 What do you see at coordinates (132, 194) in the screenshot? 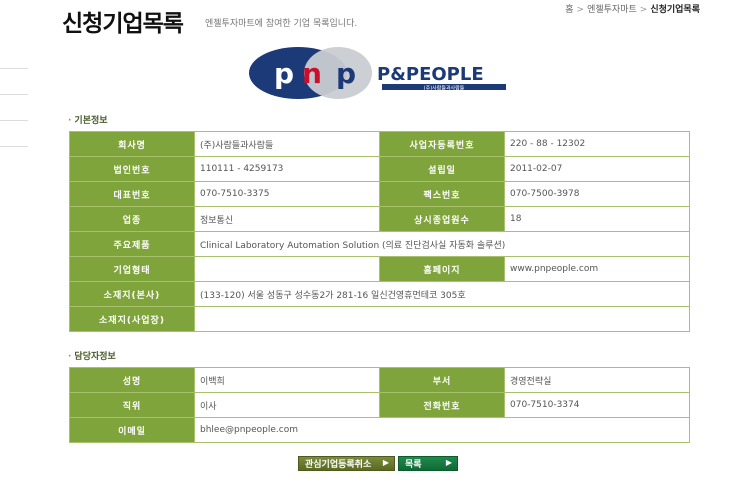
I see `phone-label: 대표번호` at bounding box center [132, 194].